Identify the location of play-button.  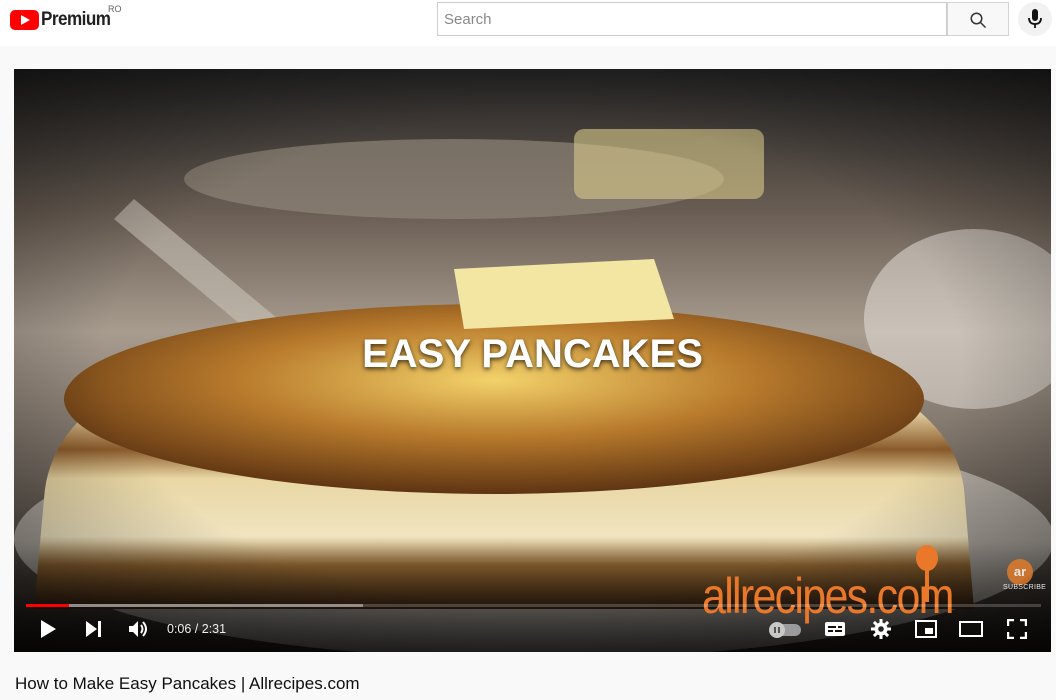
(48, 629).